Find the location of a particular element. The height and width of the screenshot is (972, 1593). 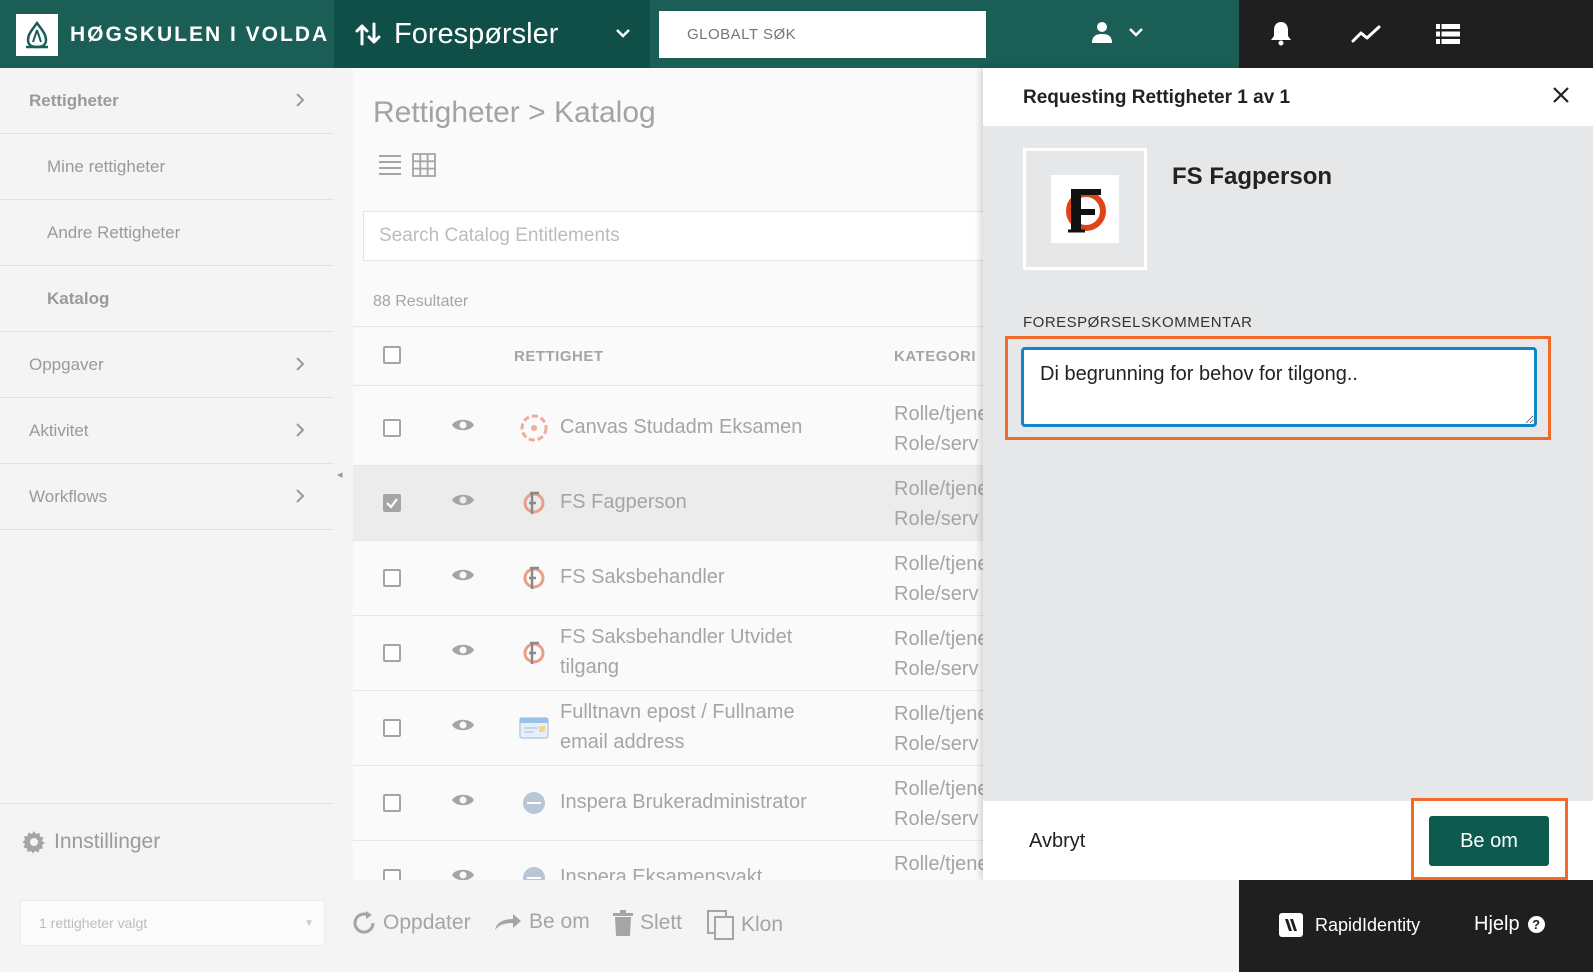

catalog-search-input is located at coordinates (678, 236).